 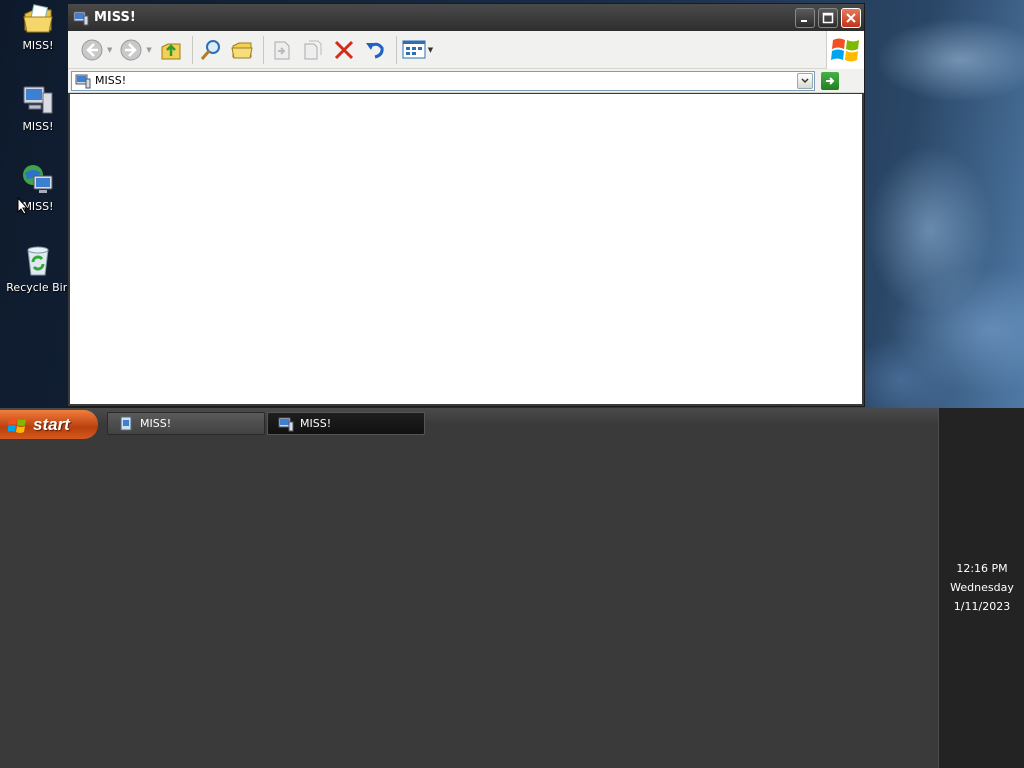 I want to click on up-button, so click(x=171, y=50).